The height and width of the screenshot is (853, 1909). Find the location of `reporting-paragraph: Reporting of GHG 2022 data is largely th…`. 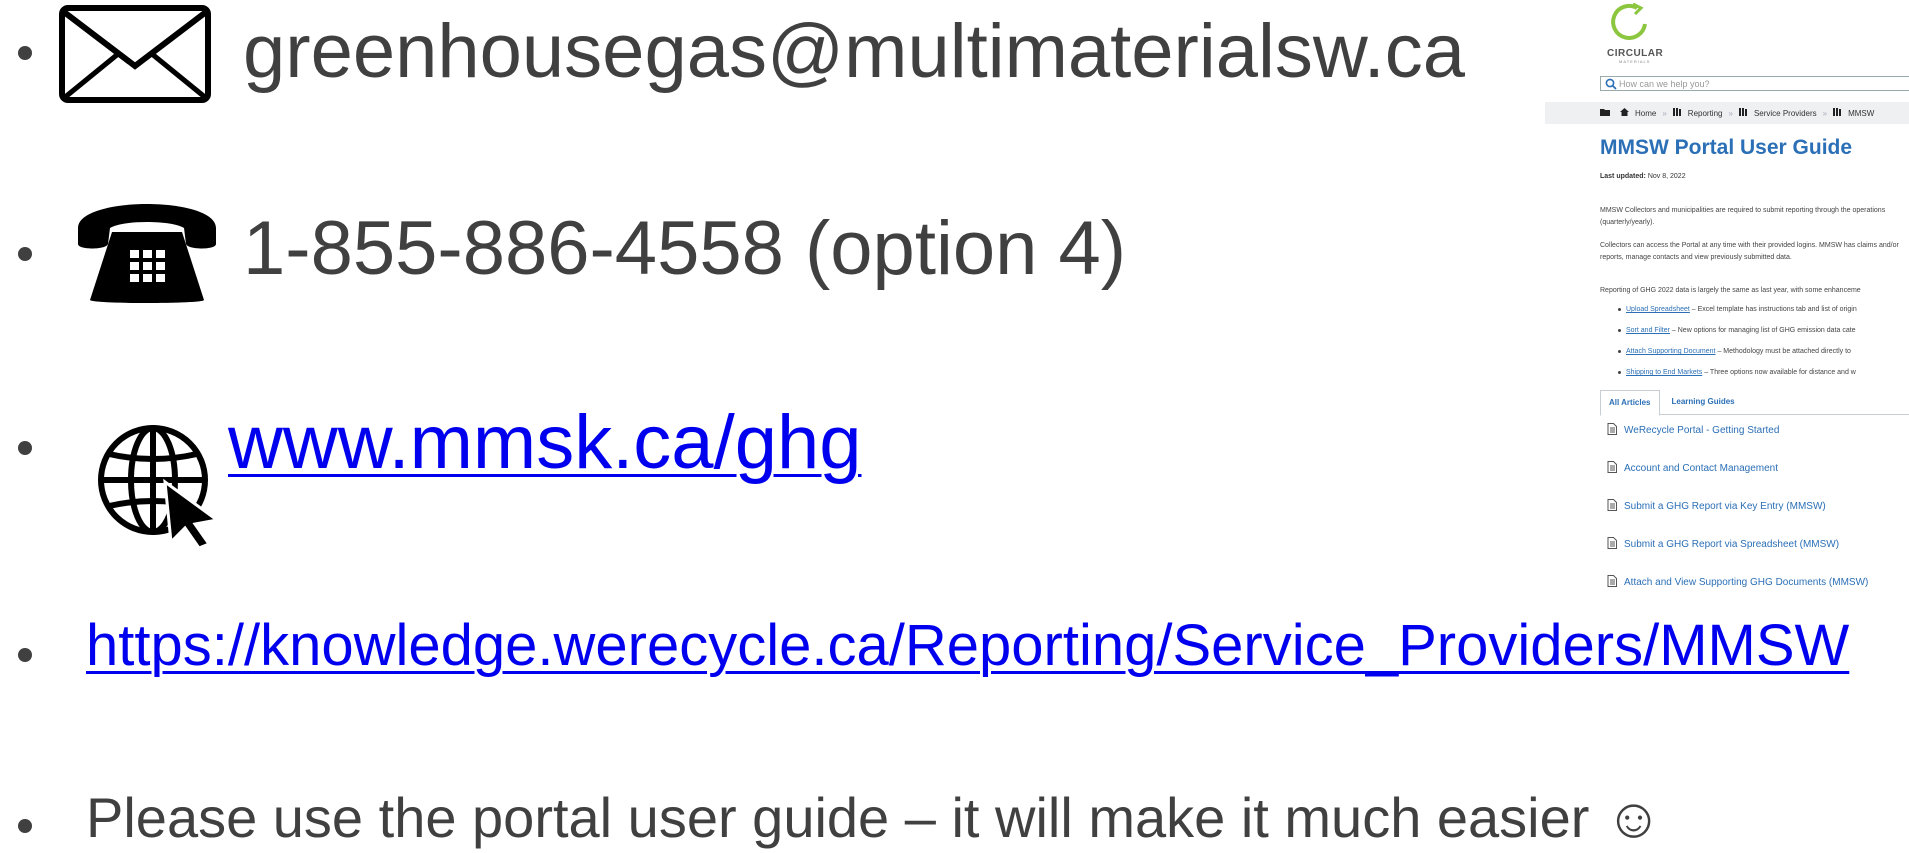

reporting-paragraph: Reporting of GHG 2022 data is largely th… is located at coordinates (1730, 290).